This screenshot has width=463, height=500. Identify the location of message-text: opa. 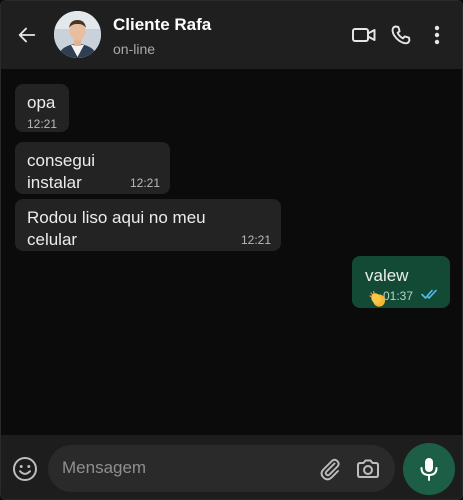
(41, 102).